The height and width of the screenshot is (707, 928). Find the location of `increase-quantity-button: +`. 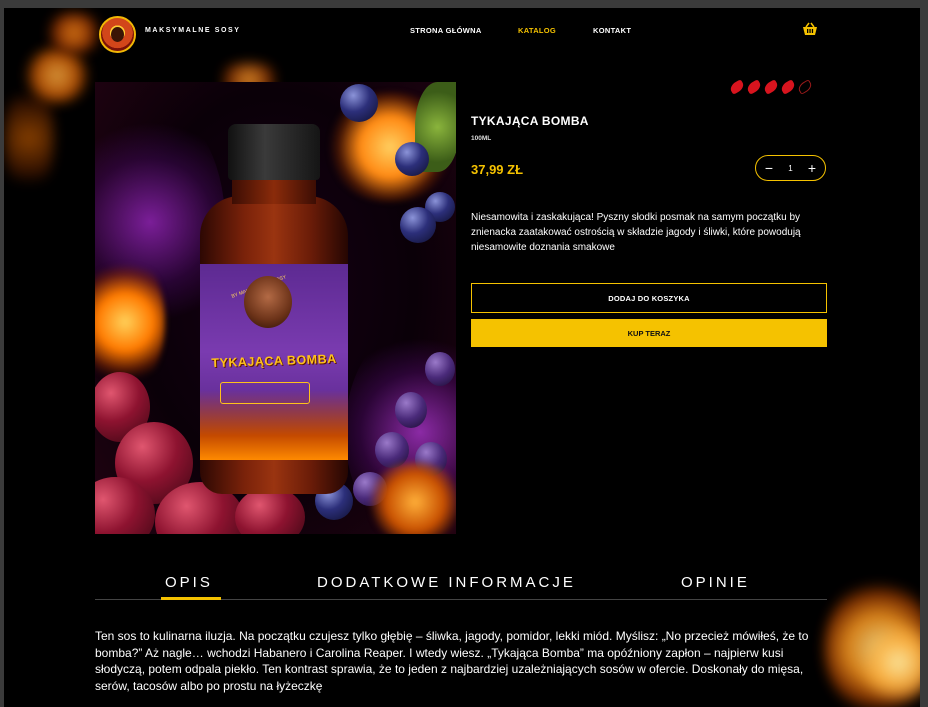

increase-quantity-button: + is located at coordinates (812, 168).